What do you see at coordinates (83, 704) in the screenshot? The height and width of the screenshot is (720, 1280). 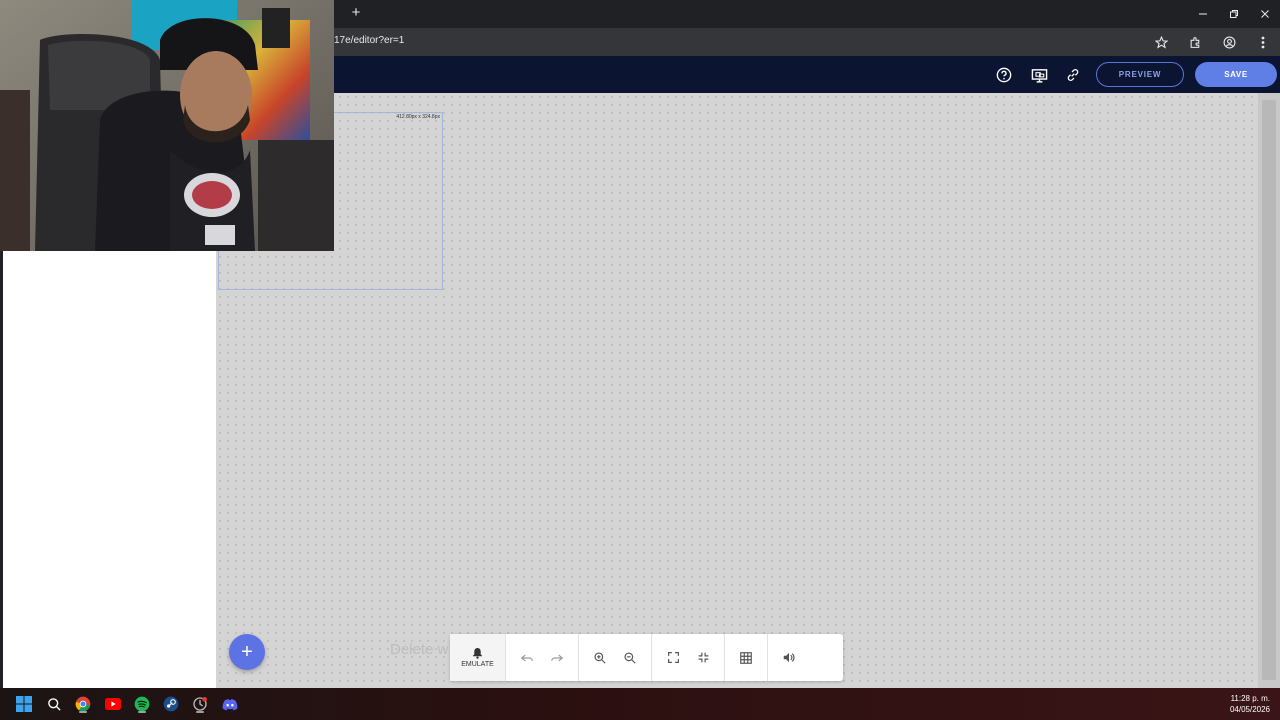 I see `chrome-icon` at bounding box center [83, 704].